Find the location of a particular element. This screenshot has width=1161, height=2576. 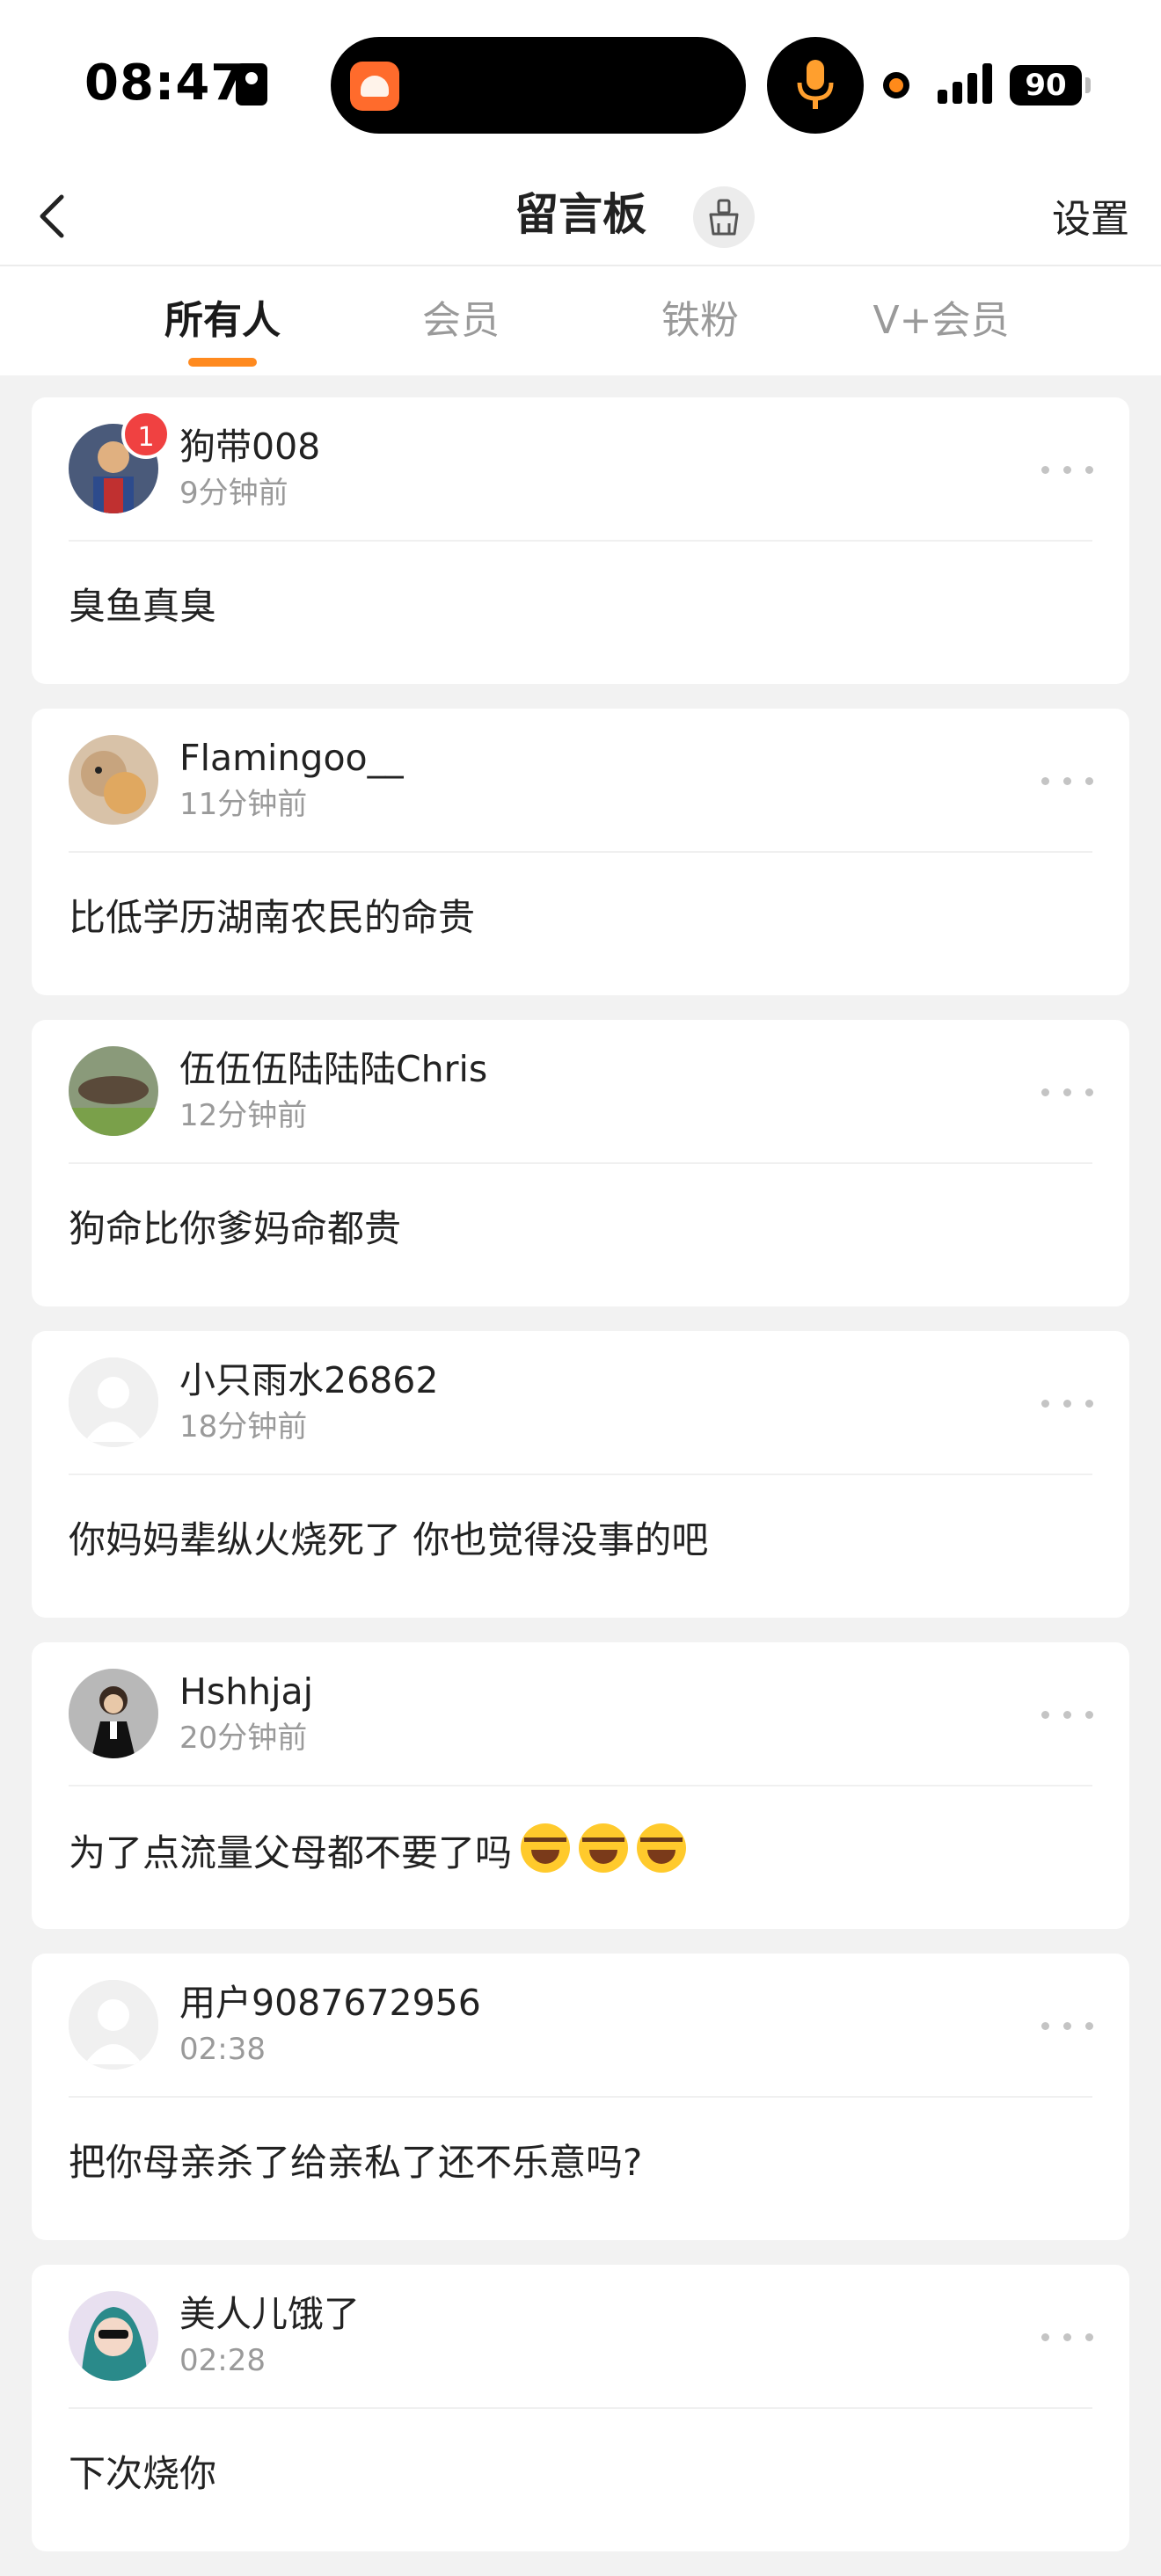

comment-message: 臭鱼真臭 is located at coordinates (143, 606).